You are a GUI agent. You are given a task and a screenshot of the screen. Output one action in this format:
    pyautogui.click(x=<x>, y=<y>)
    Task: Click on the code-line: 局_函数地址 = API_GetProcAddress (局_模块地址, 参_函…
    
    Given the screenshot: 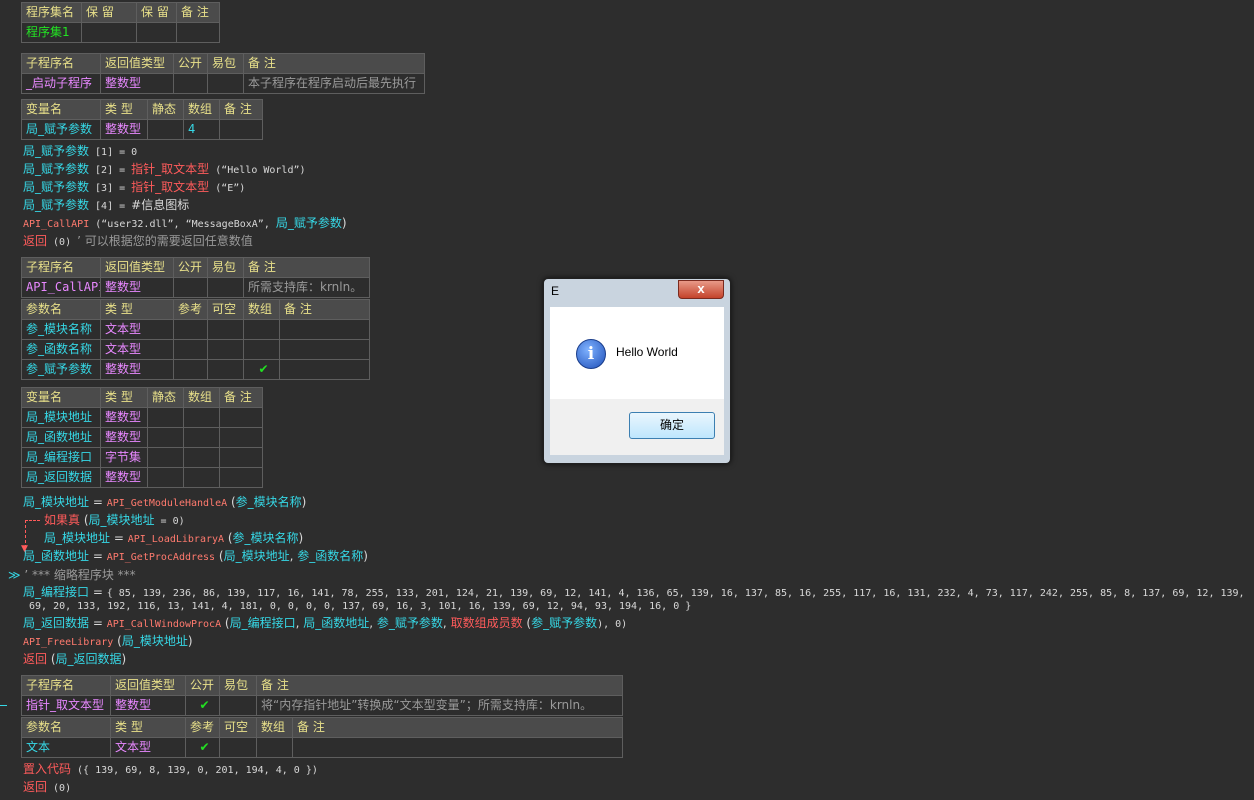 What is the action you would take?
    pyautogui.click(x=195, y=556)
    